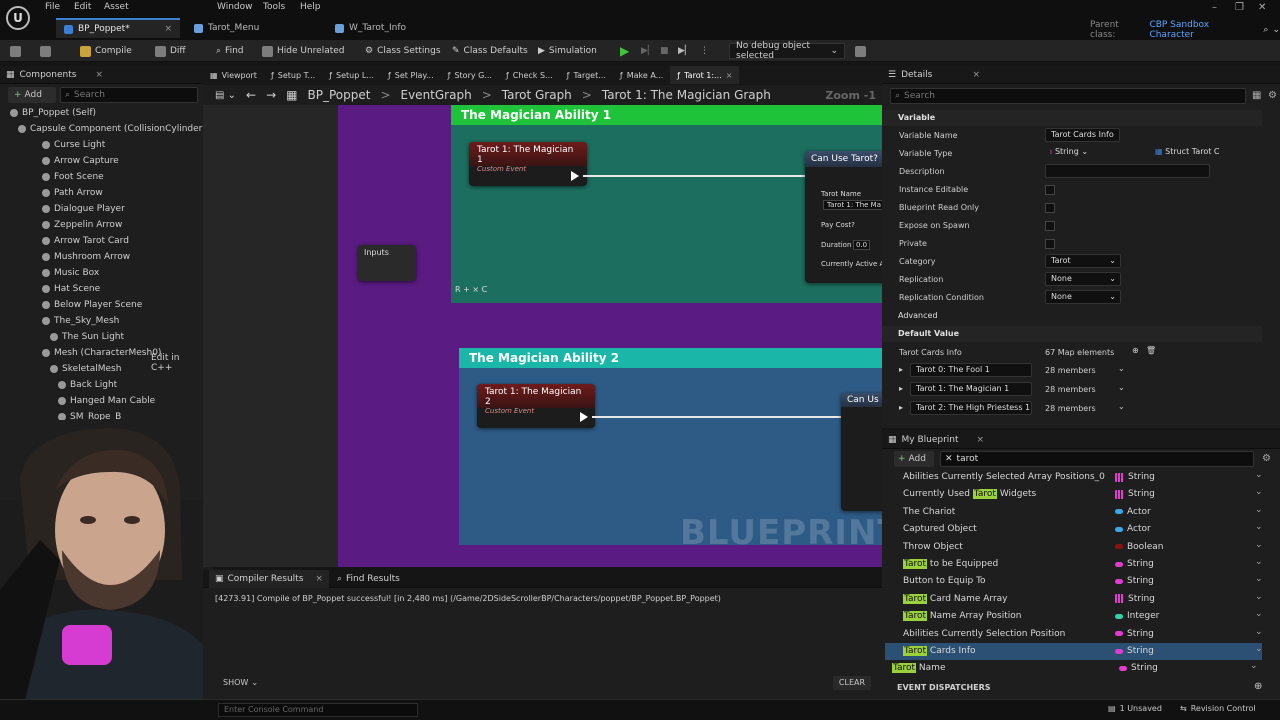 This screenshot has height=720, width=1280. Describe the element at coordinates (1265, 30) in the screenshot. I see `search-icon: ⌕` at that location.